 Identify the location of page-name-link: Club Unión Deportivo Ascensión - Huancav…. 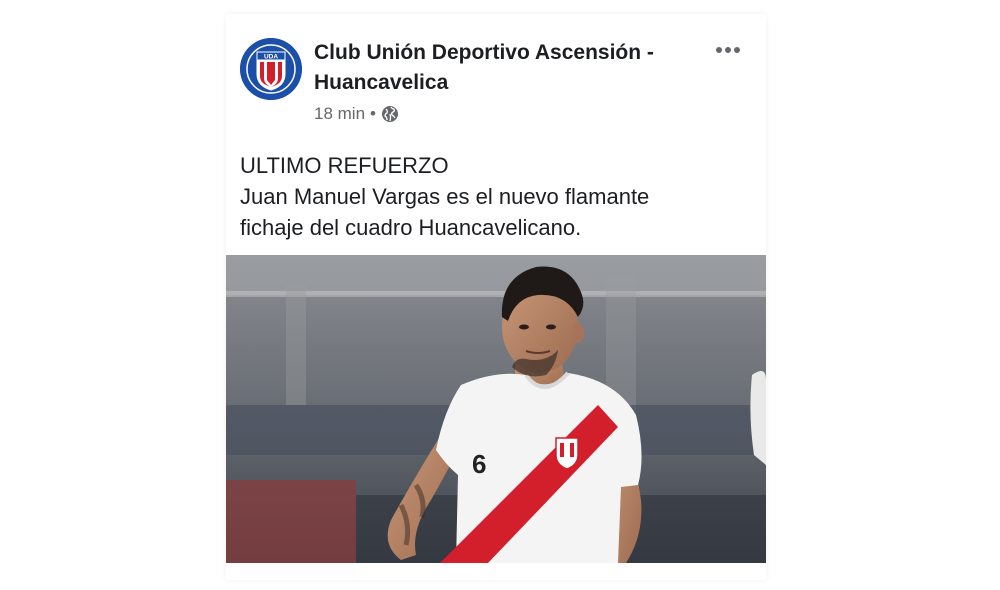
(514, 68).